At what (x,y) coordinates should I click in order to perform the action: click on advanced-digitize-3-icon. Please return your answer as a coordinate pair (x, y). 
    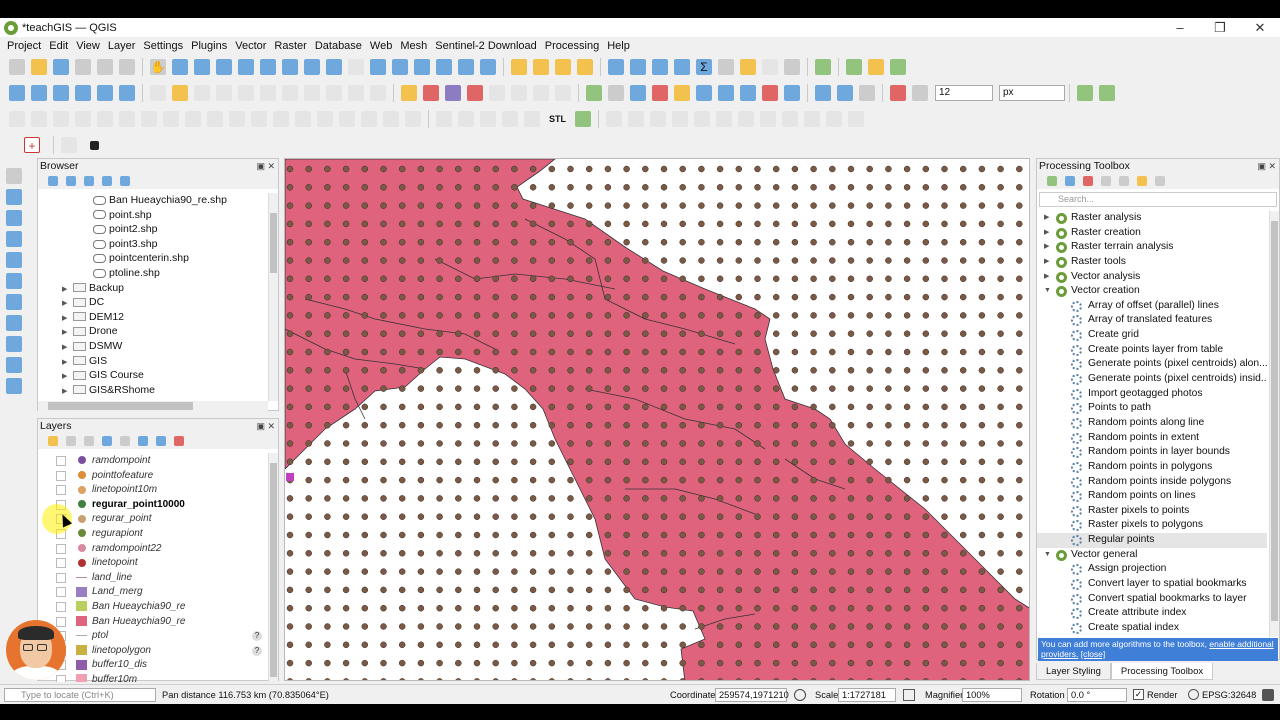
    Looking at the image, I should click on (61, 119).